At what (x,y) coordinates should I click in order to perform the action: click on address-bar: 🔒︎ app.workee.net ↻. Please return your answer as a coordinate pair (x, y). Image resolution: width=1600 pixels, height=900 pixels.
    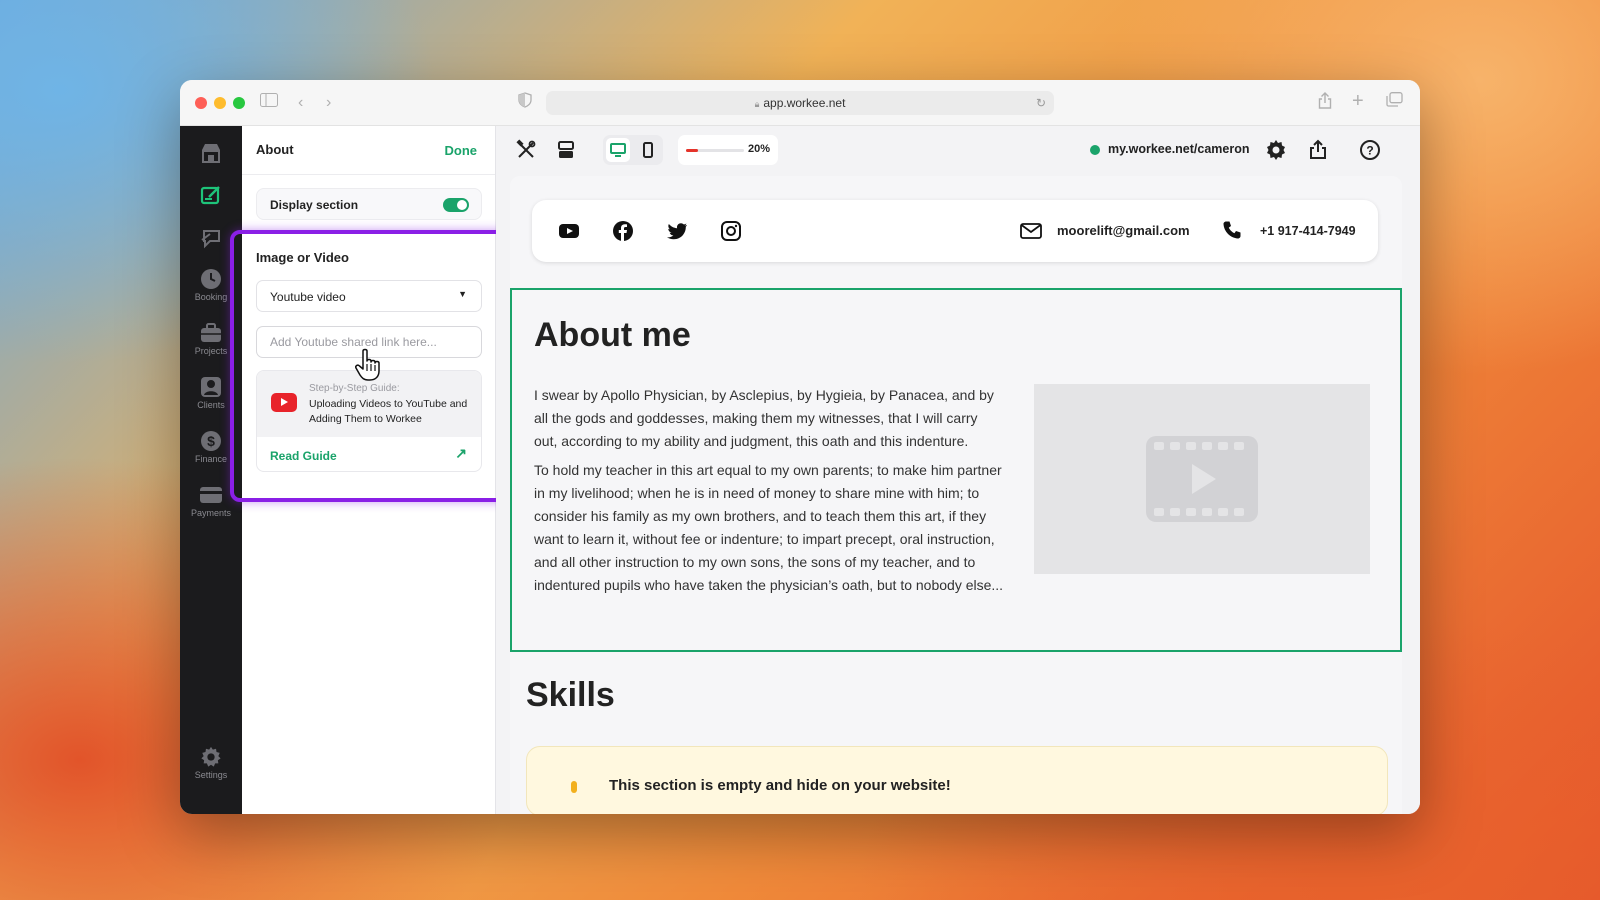
    Looking at the image, I should click on (800, 103).